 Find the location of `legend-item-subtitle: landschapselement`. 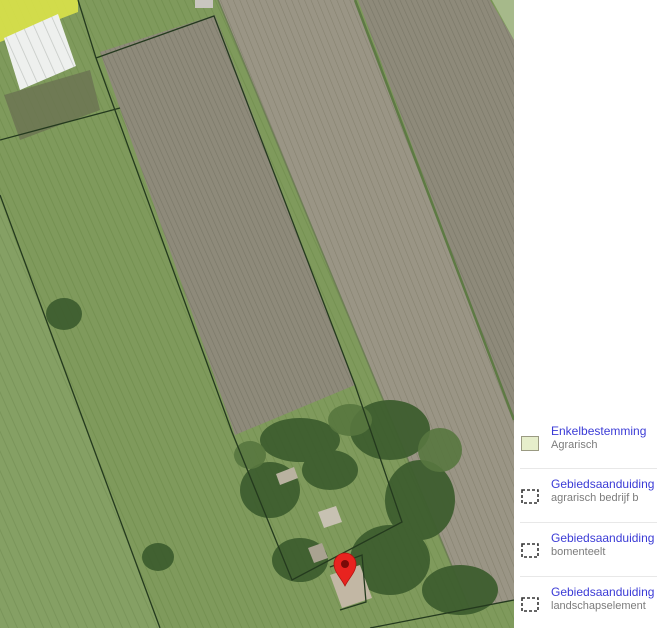

legend-item-subtitle: landschapselement is located at coordinates (598, 606).